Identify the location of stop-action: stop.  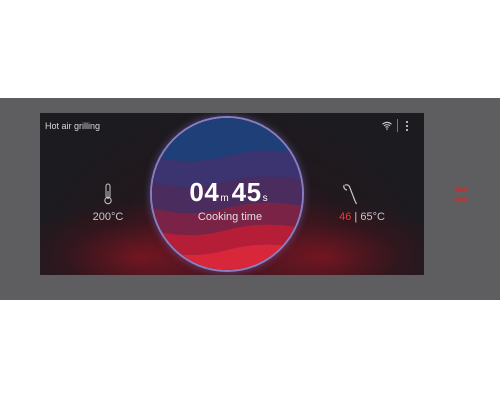
(469, 199).